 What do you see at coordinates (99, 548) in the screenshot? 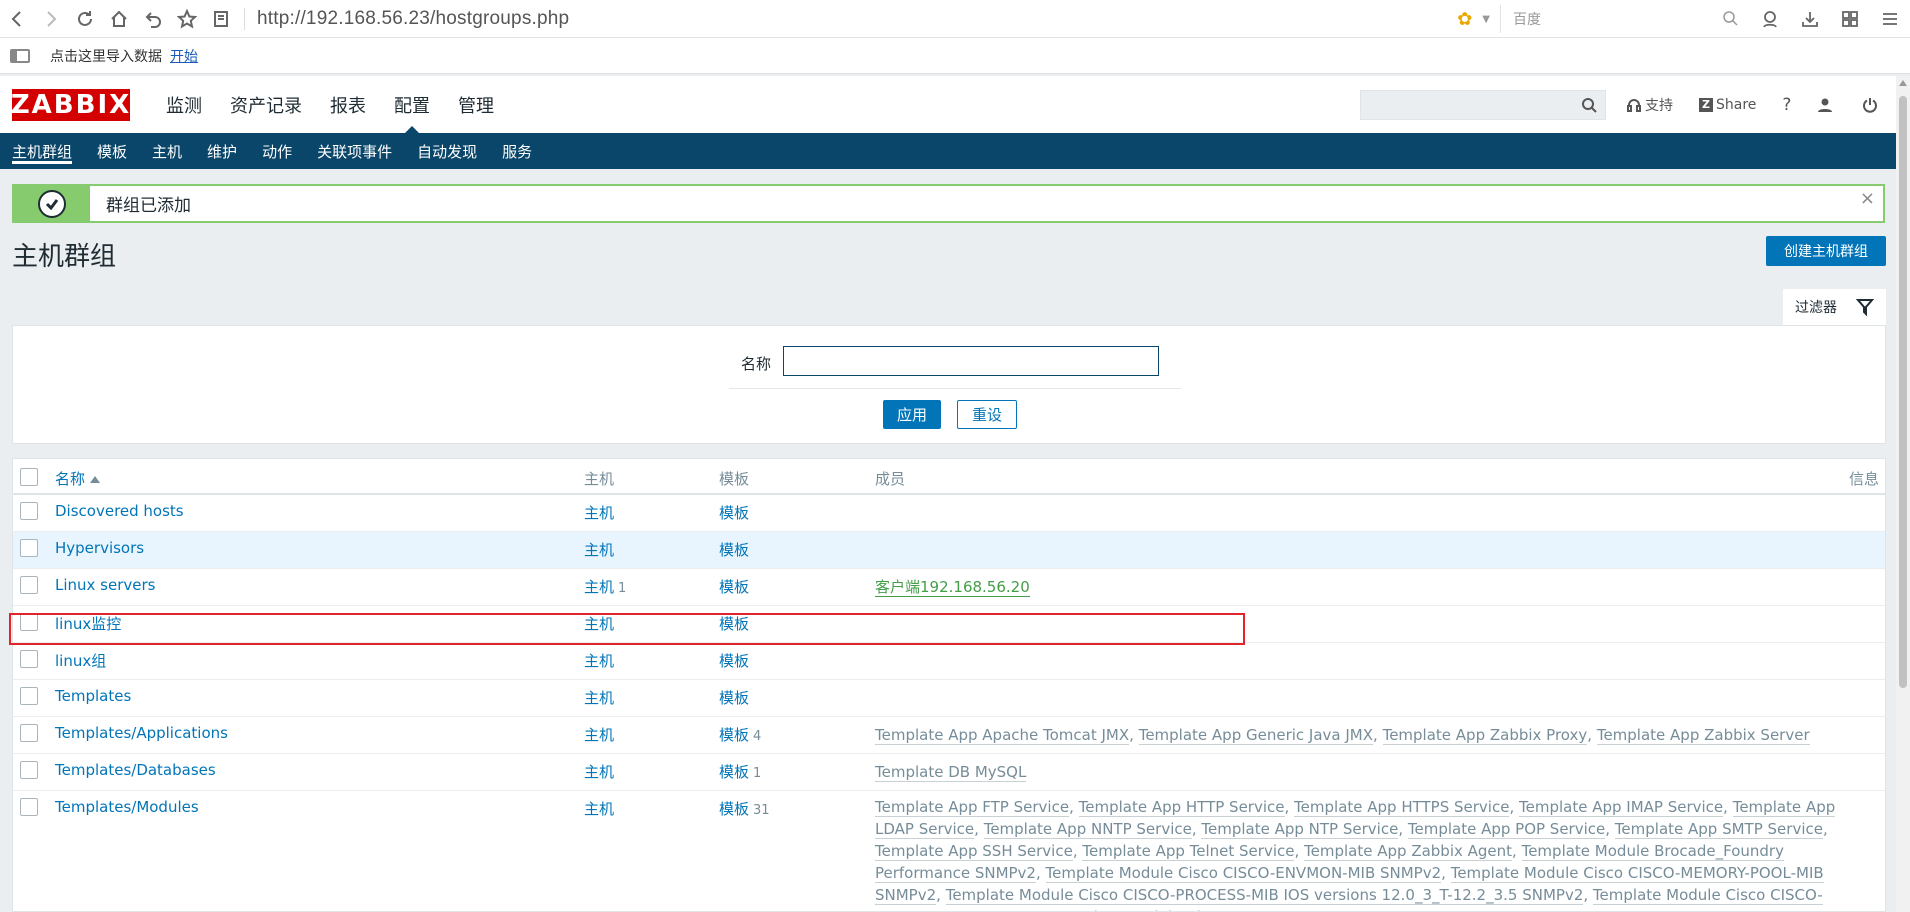
I see `group-name-link: Hypervisors` at bounding box center [99, 548].